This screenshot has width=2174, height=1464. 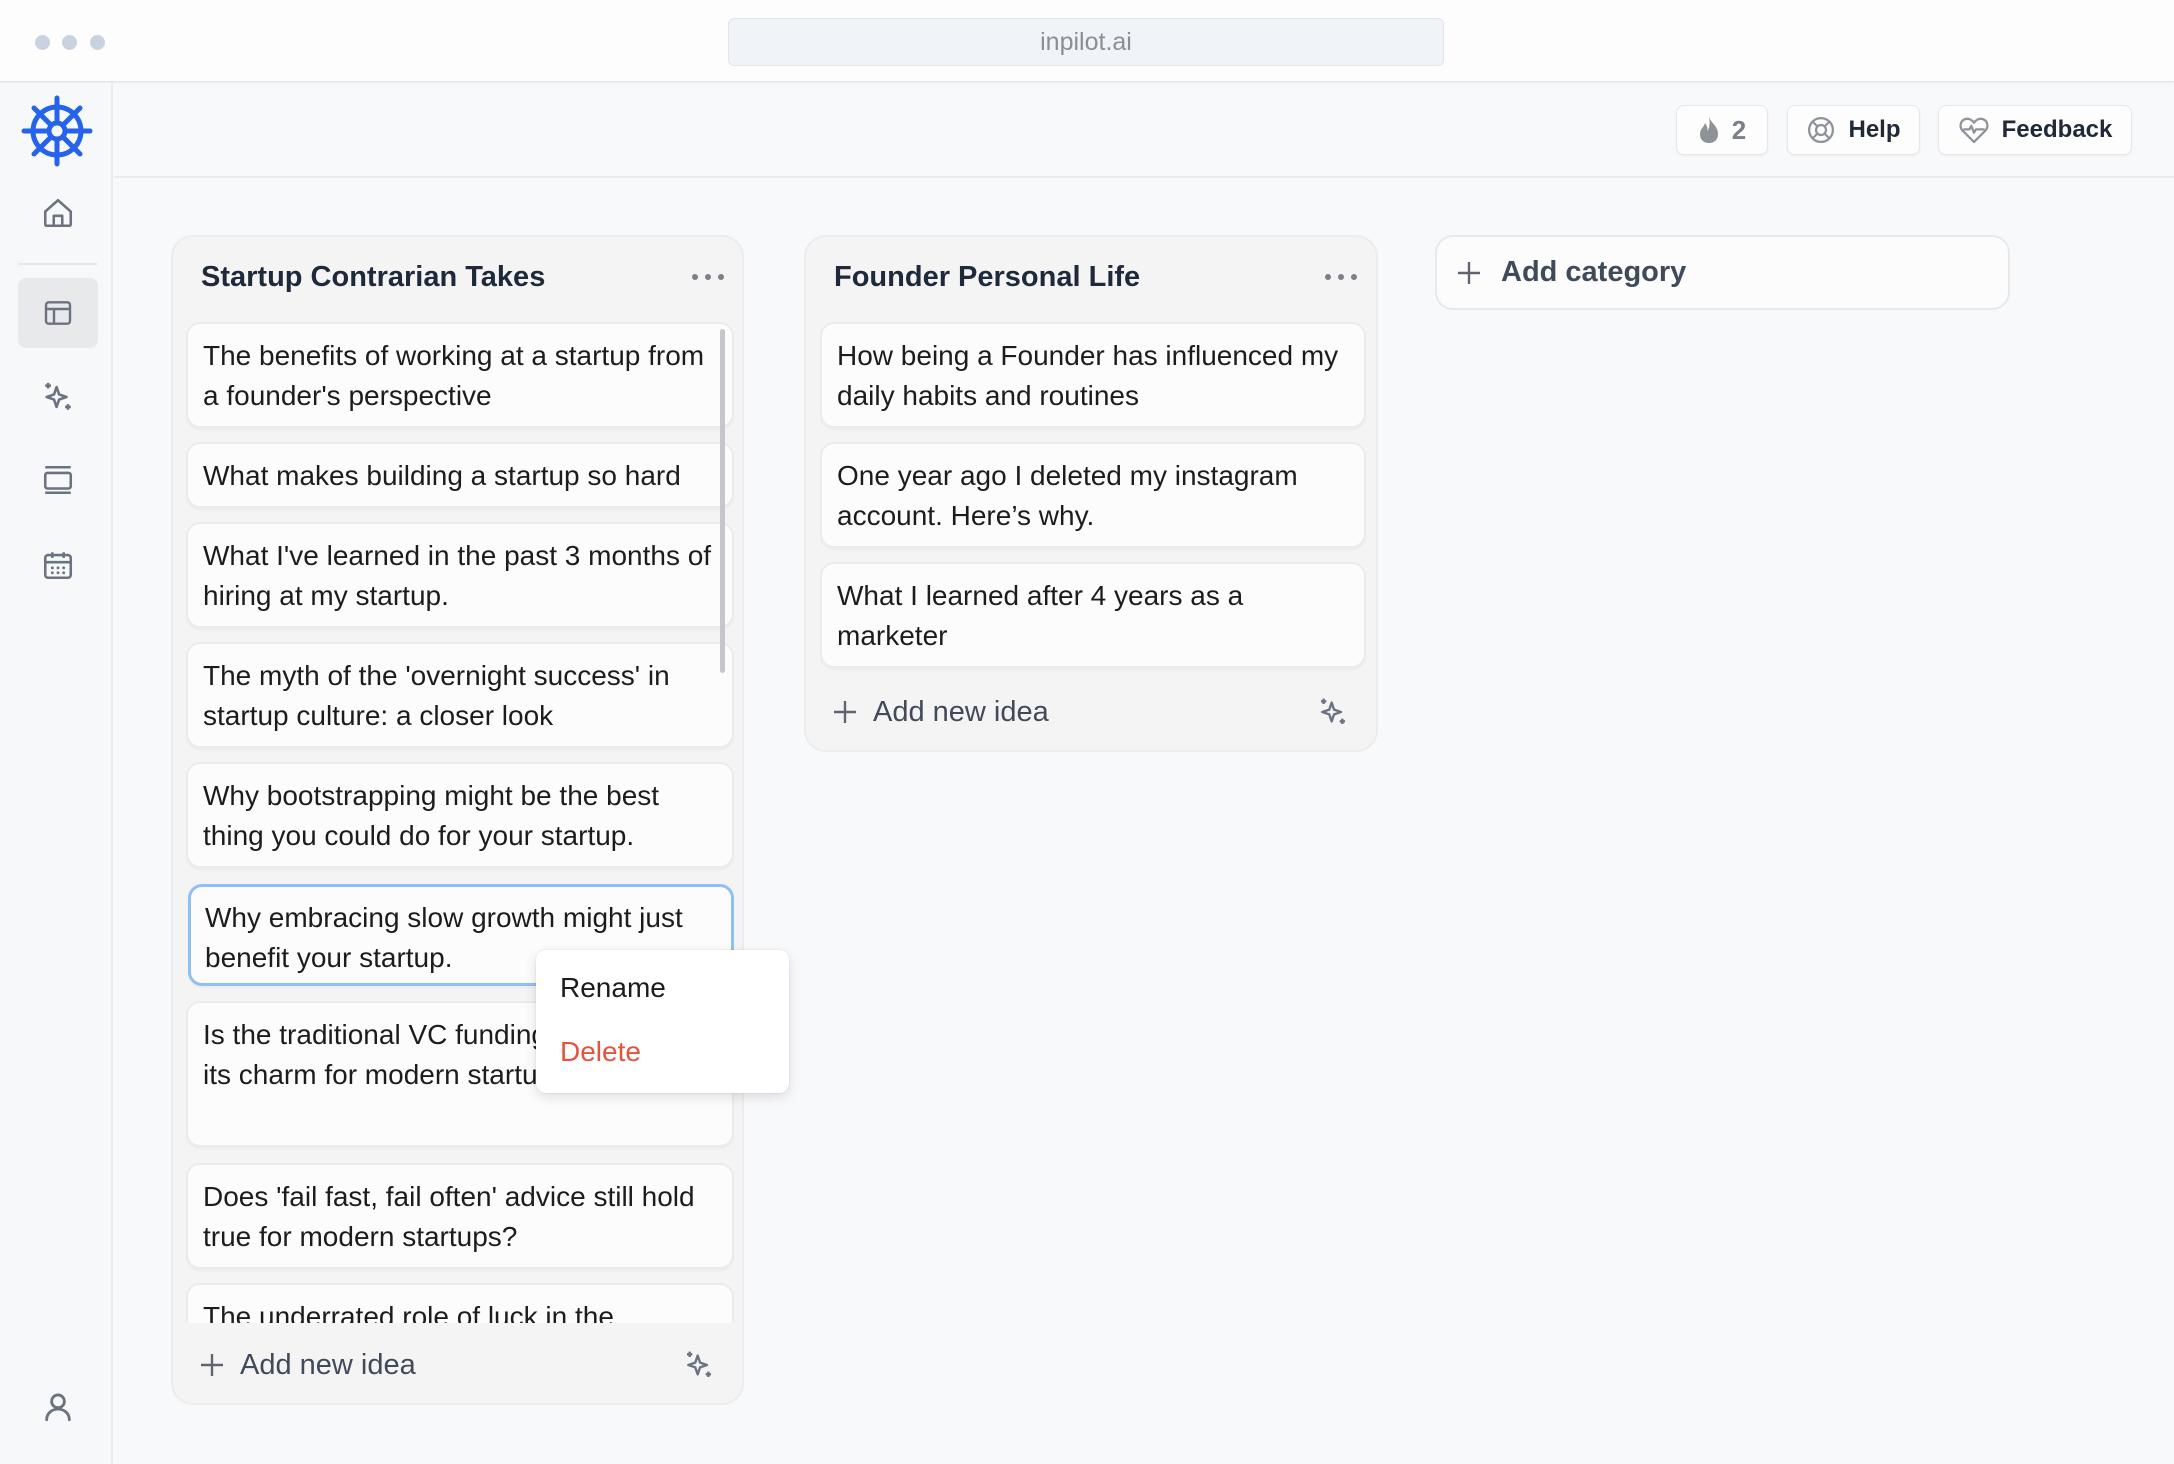 What do you see at coordinates (97, 42) in the screenshot?
I see `window-maximize-dot` at bounding box center [97, 42].